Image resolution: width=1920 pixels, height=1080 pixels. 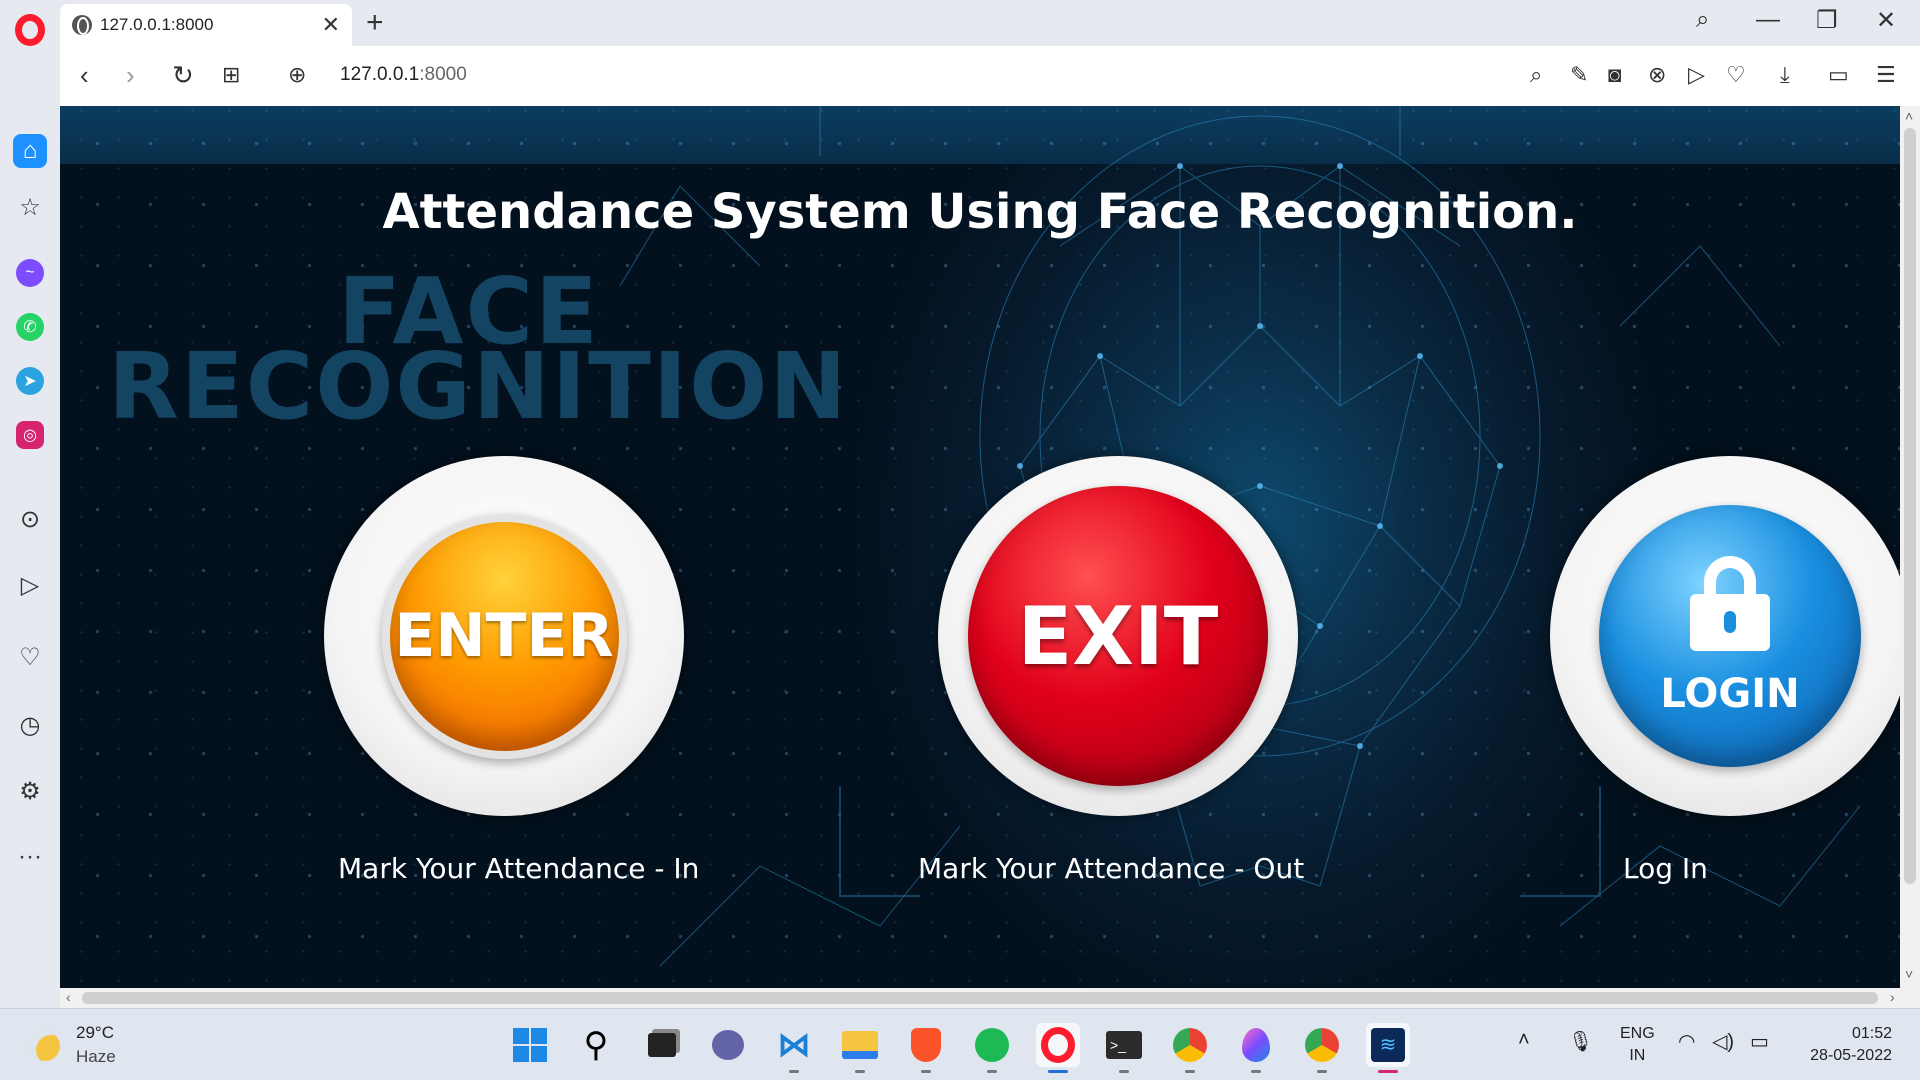 I want to click on new-tab-button: +, so click(x=375, y=23).